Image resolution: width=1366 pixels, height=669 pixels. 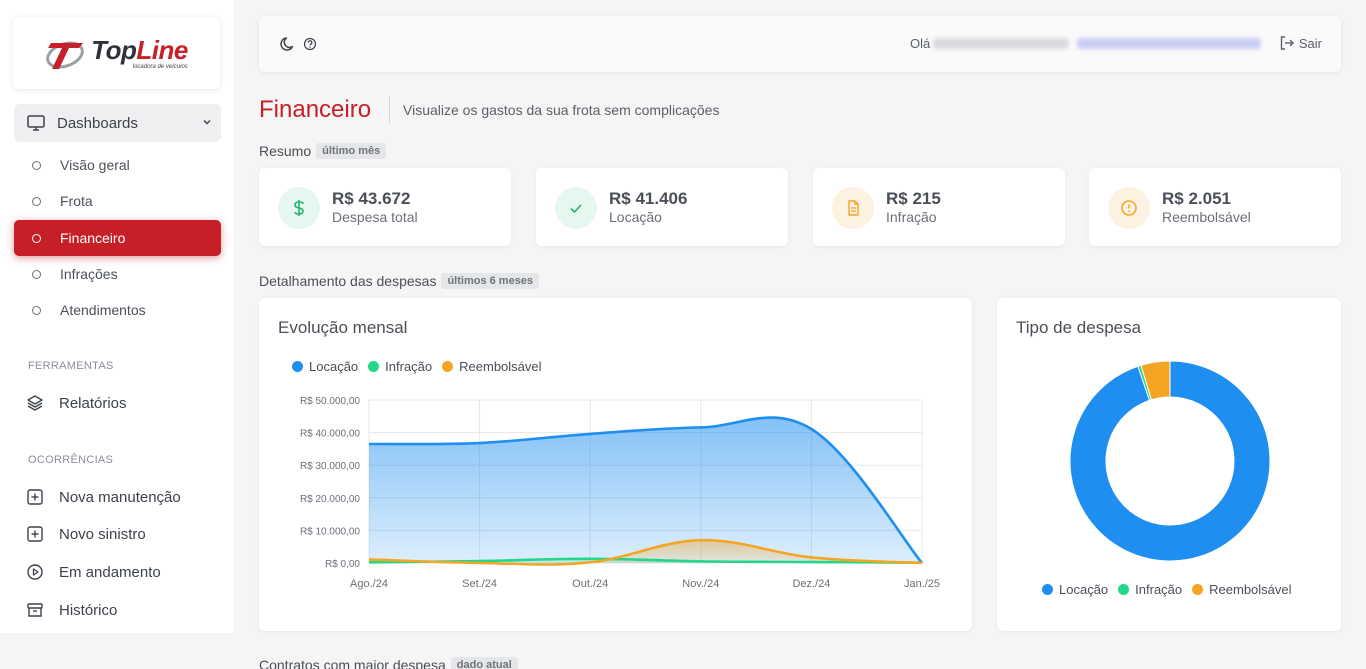 I want to click on sidebar-item-atendimentos: Atendimentos, so click(x=117, y=310).